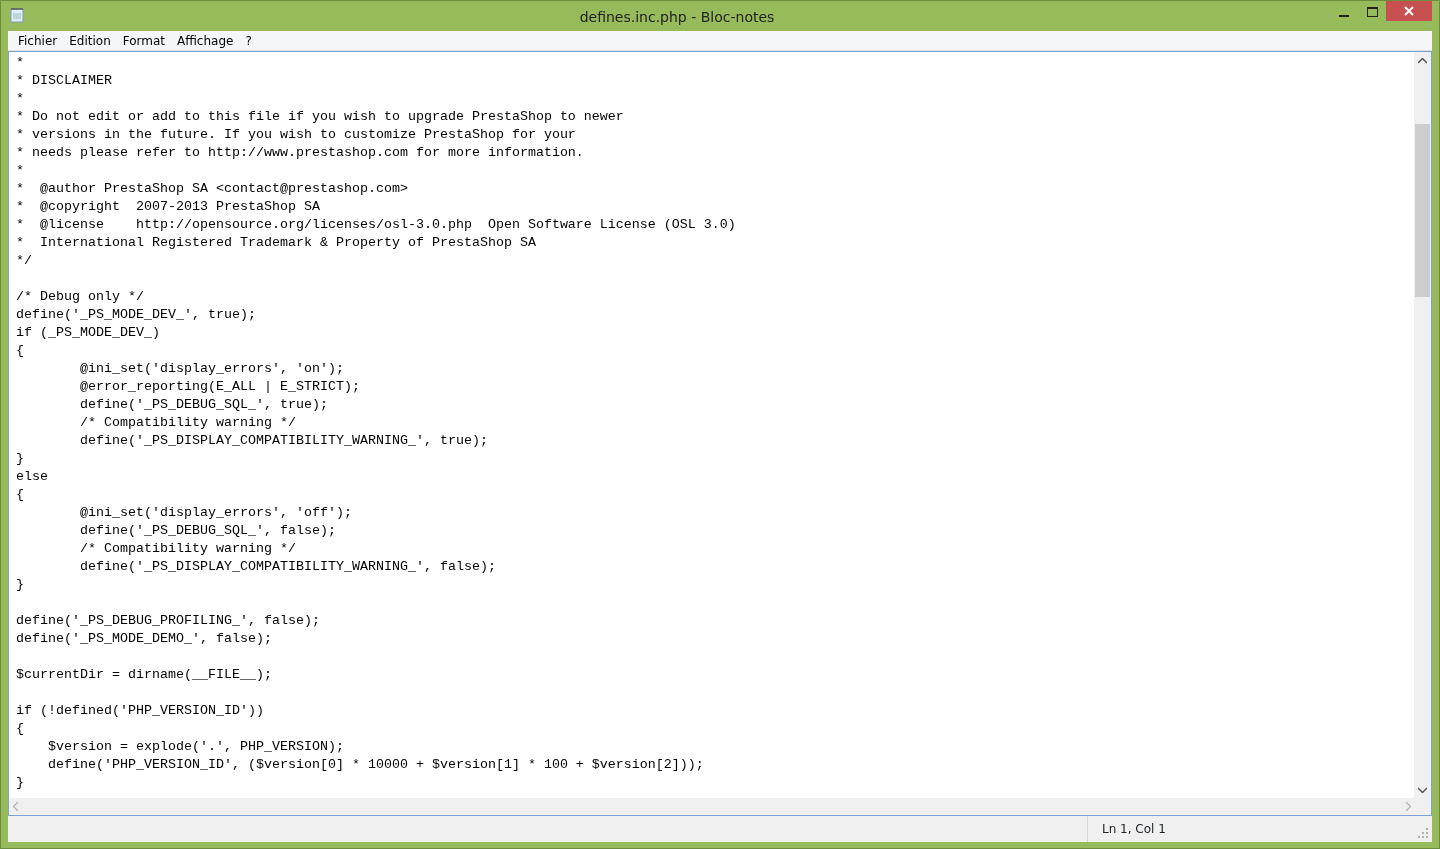 The height and width of the screenshot is (849, 1440). I want to click on resize-grip-icon, so click(1423, 833).